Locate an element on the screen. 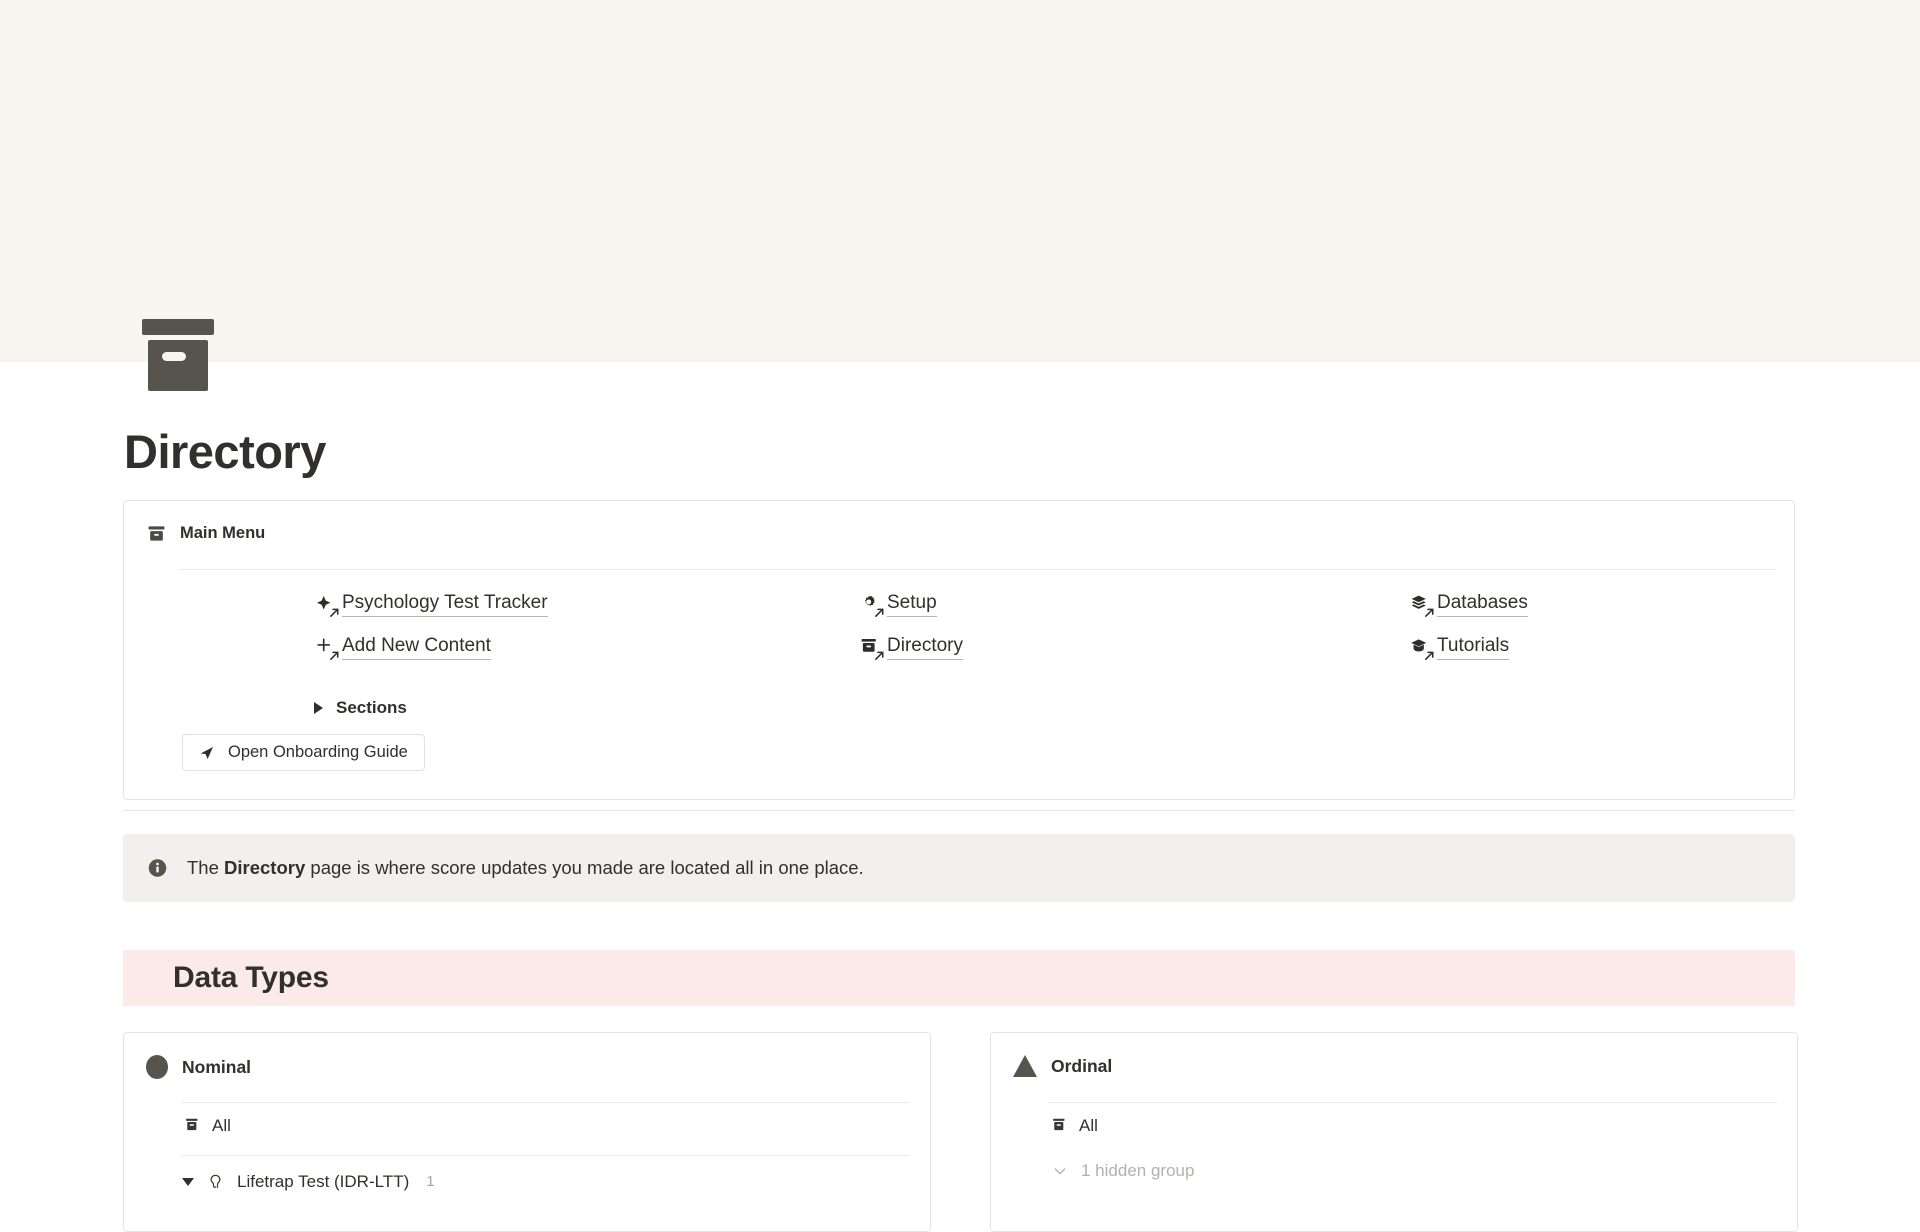 The image size is (1920, 1232). gear-icon is located at coordinates (871, 605).